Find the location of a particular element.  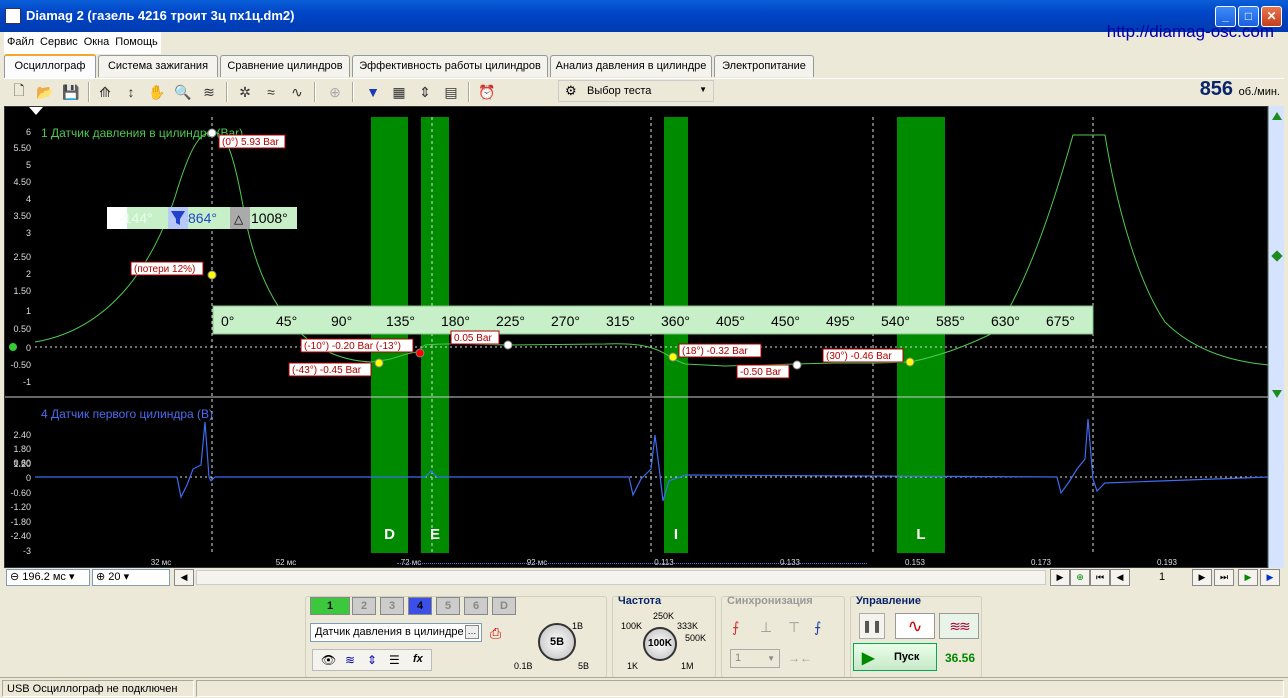

sync-channel-select: 1 ▼ is located at coordinates (755, 658).